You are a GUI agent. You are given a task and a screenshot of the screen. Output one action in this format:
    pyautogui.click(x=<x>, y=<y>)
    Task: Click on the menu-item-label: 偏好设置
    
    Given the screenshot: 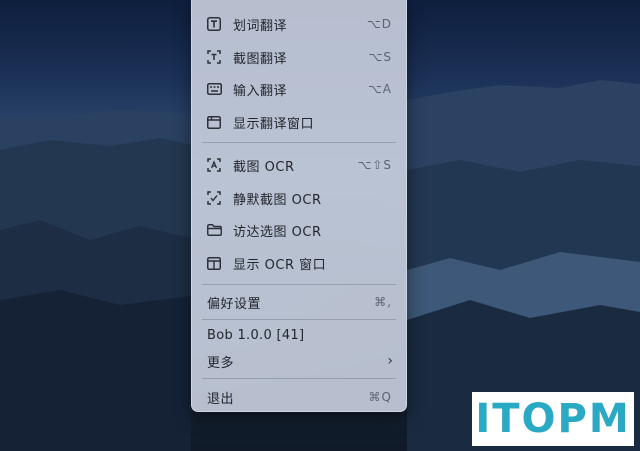 What is the action you would take?
    pyautogui.click(x=234, y=304)
    